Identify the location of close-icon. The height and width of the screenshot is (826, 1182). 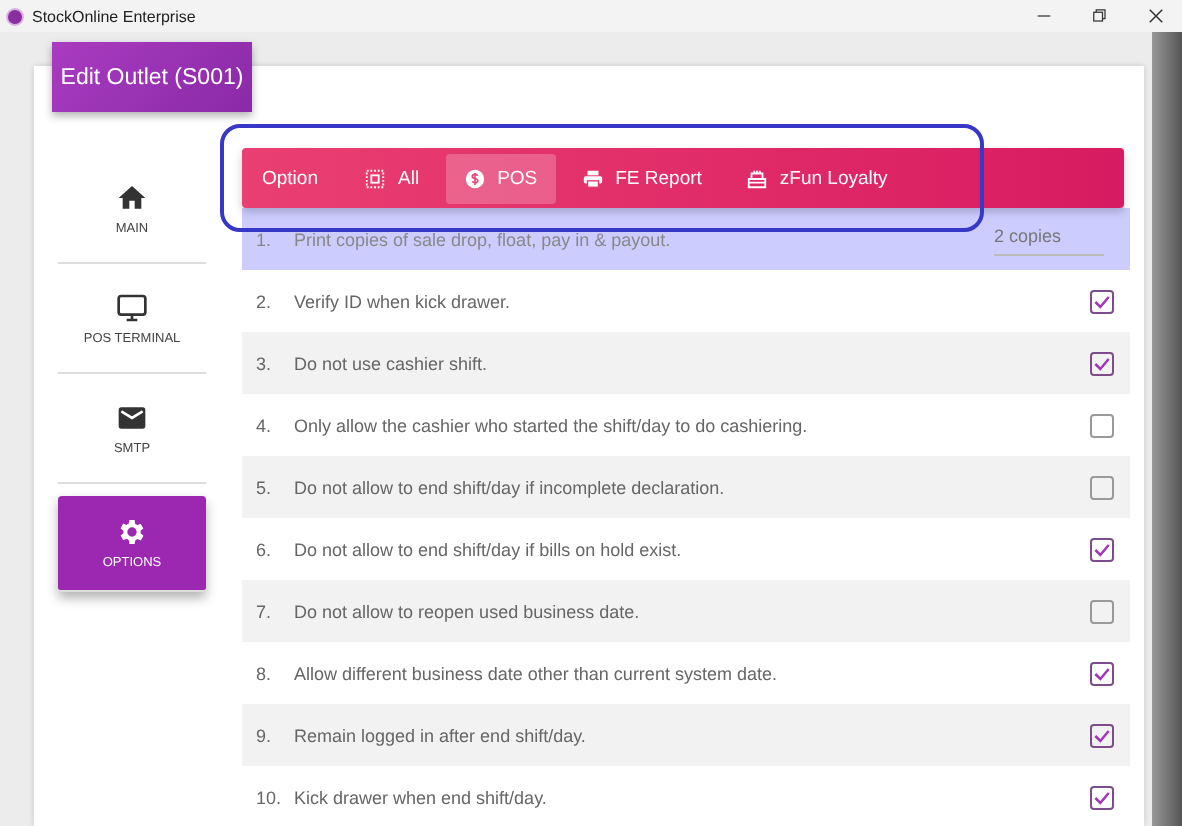
(1156, 16).